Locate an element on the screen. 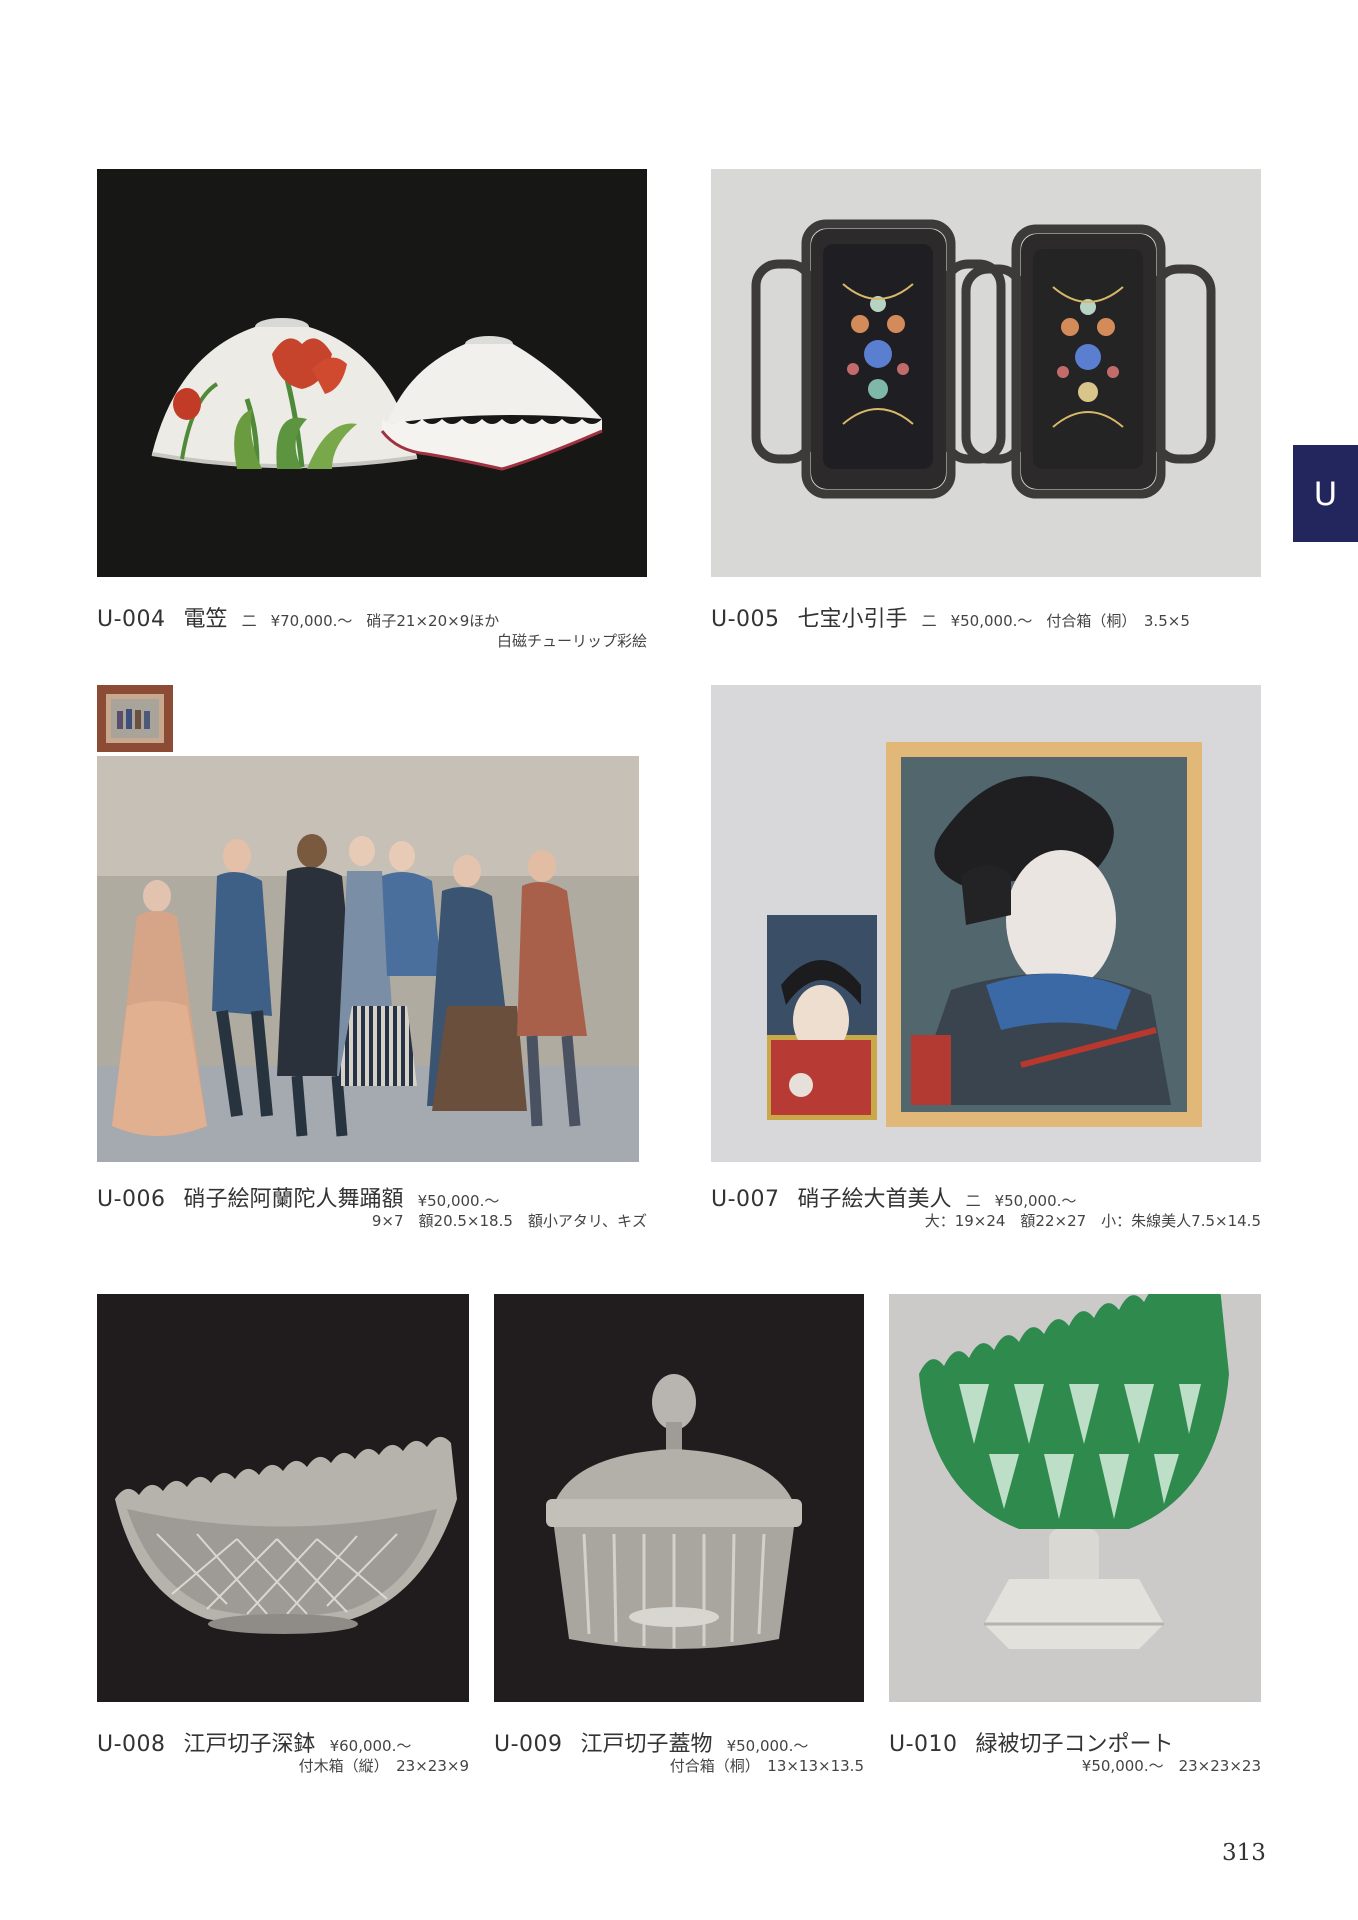 Image resolution: width=1358 pixels, height=1920 pixels. caption-u006: U-006 硝子絵阿蘭陀人舞踊額 ¥50,000.〜 is located at coordinates (298, 1197).